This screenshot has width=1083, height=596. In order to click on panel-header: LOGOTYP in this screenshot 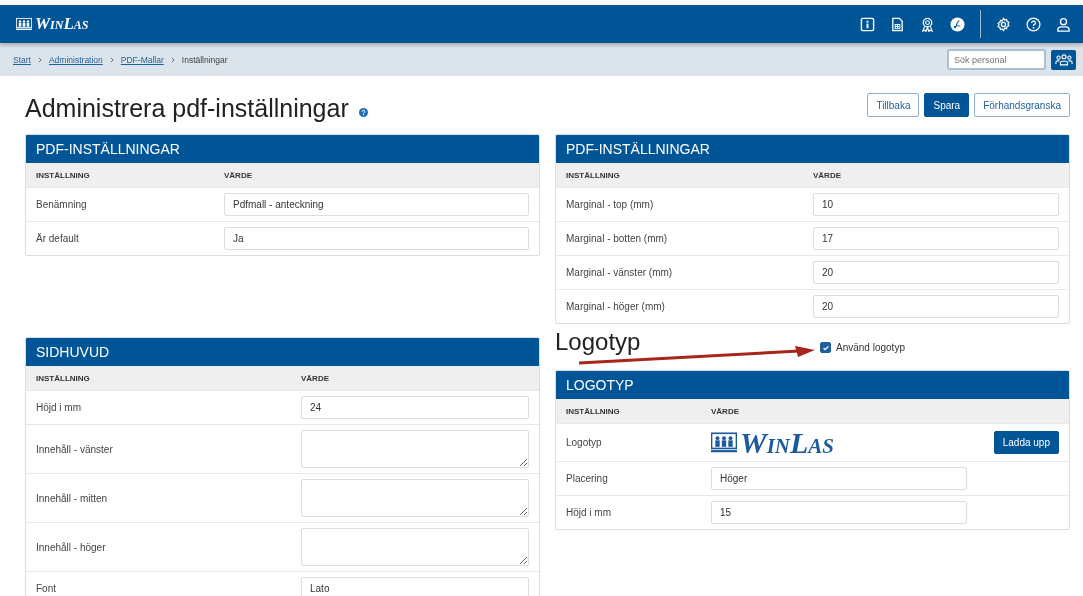, I will do `click(812, 385)`.